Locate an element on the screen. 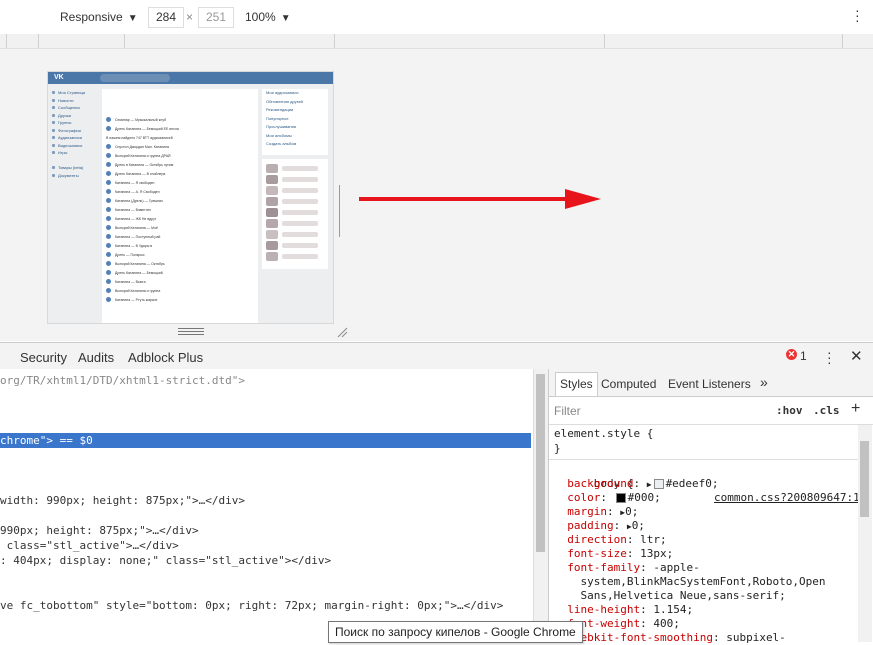 The image size is (873, 645). tab-adblock-plus: Adblock Plus is located at coordinates (165, 357).